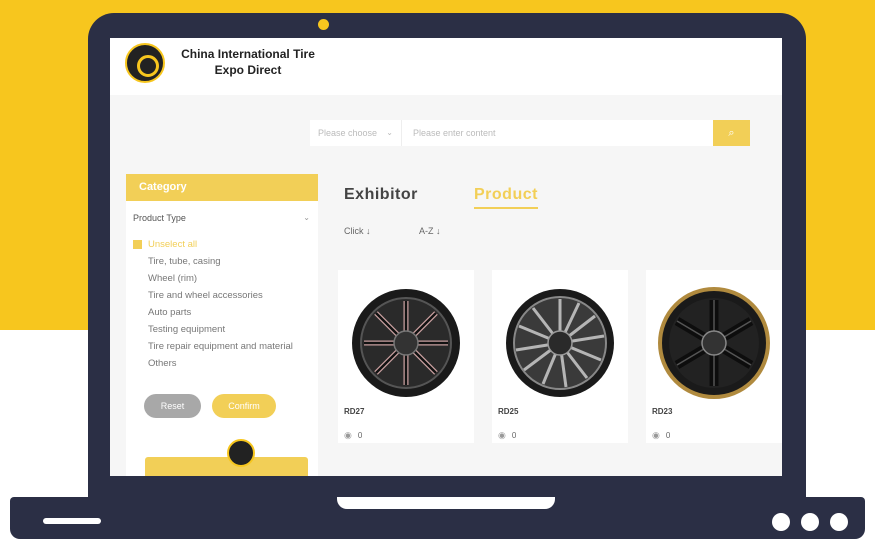 This screenshot has width=875, height=539. I want to click on site-title: China International Tire Expo Direct, so click(248, 62).